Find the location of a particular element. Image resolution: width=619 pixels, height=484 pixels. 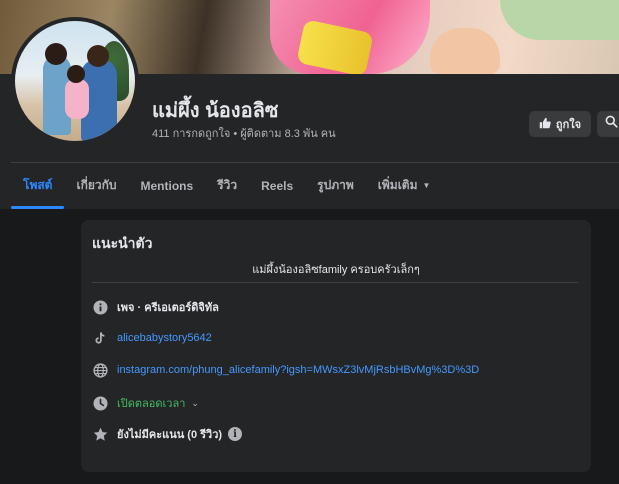

avatar-person-child is located at coordinates (77, 99).